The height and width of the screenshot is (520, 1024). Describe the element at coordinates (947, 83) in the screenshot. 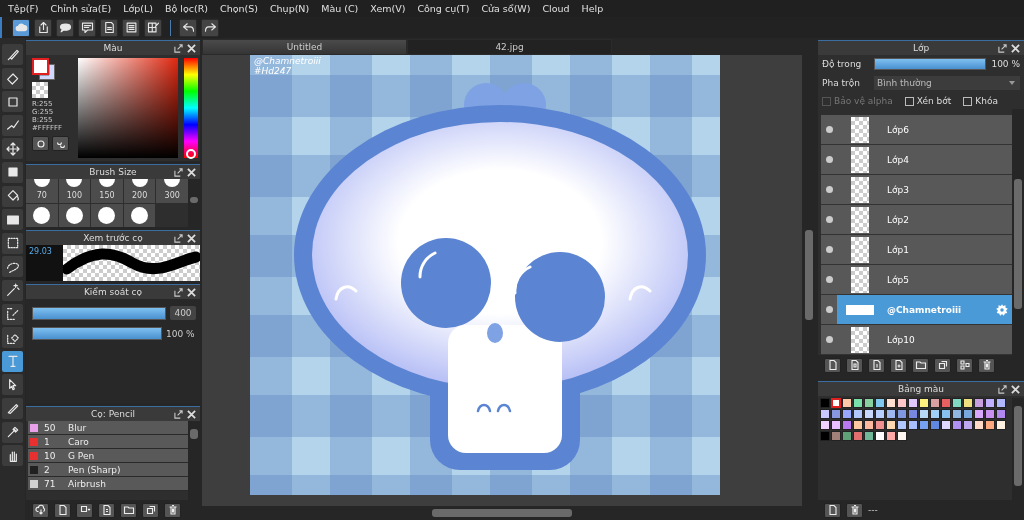

I see `blend-mode-dropdown: Bình thường` at that location.